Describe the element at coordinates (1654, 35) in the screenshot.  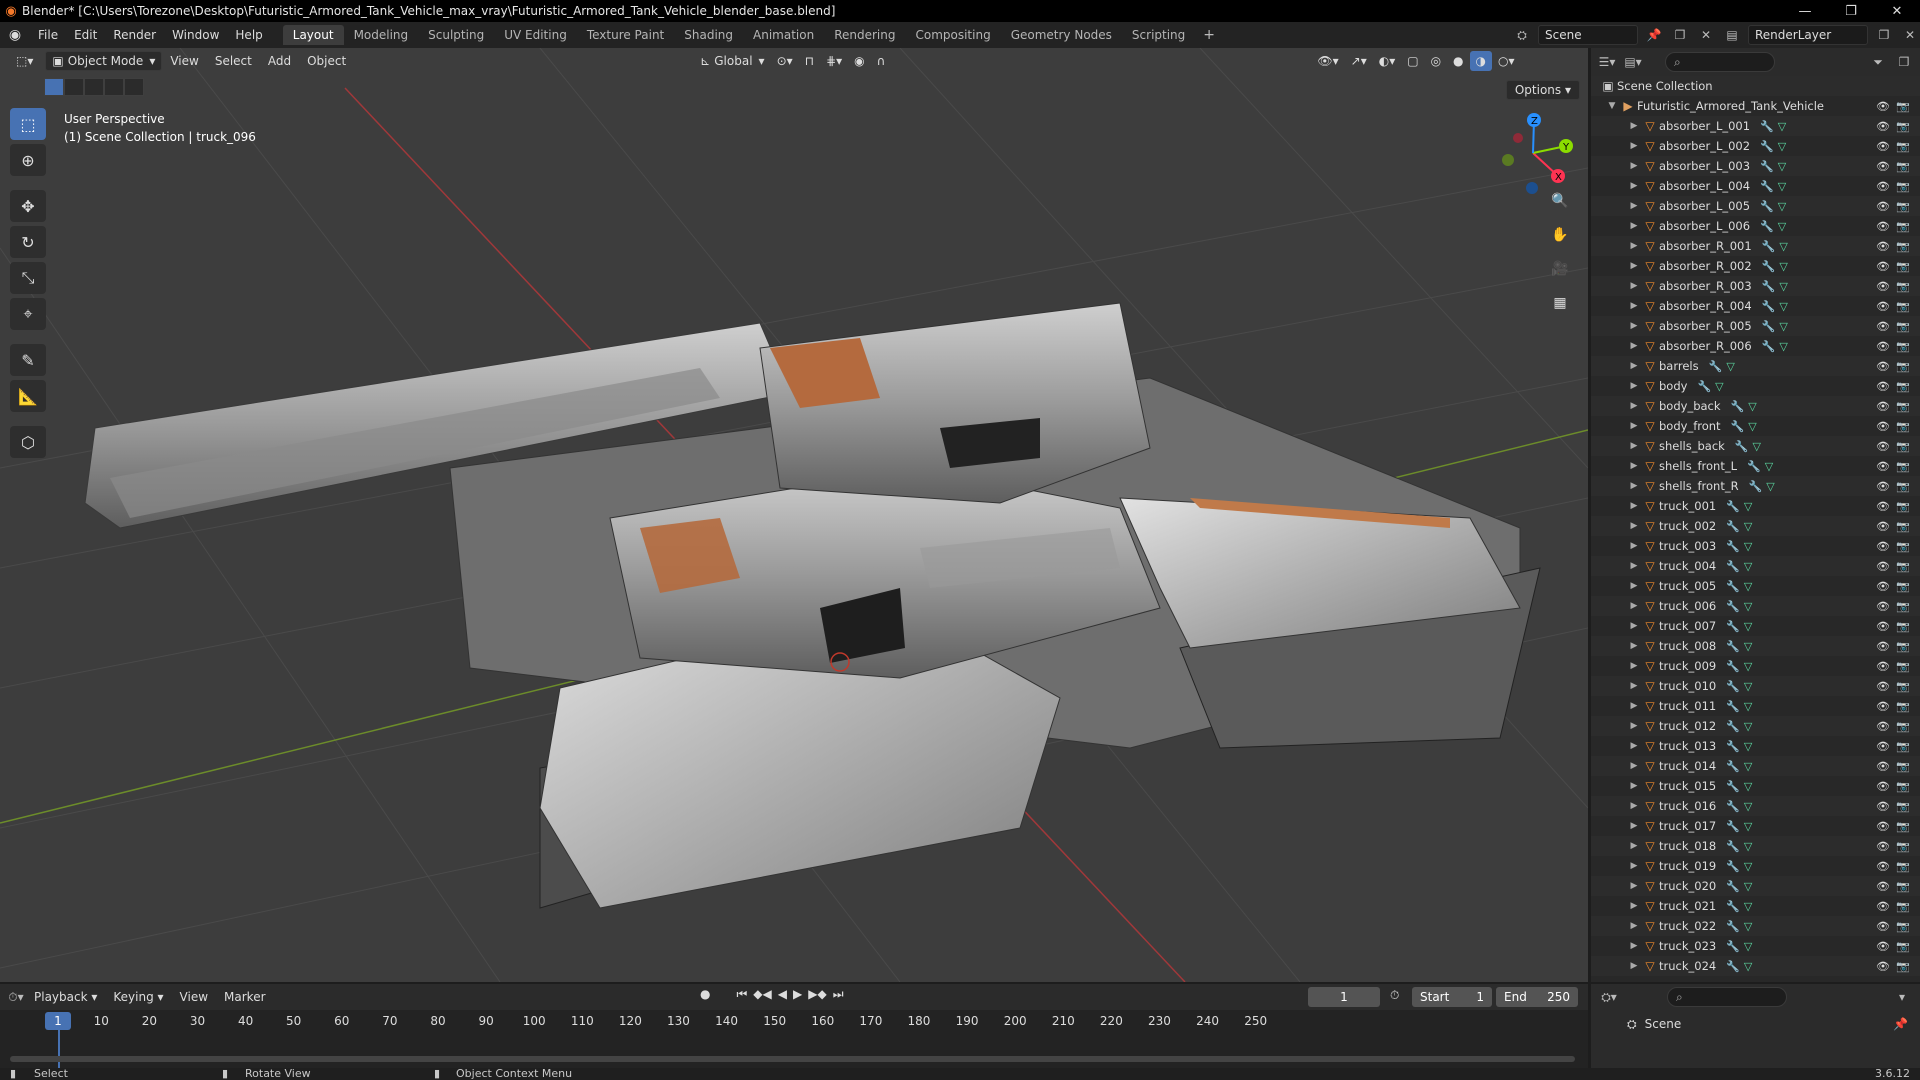
I see `pin-icon: 📌` at that location.